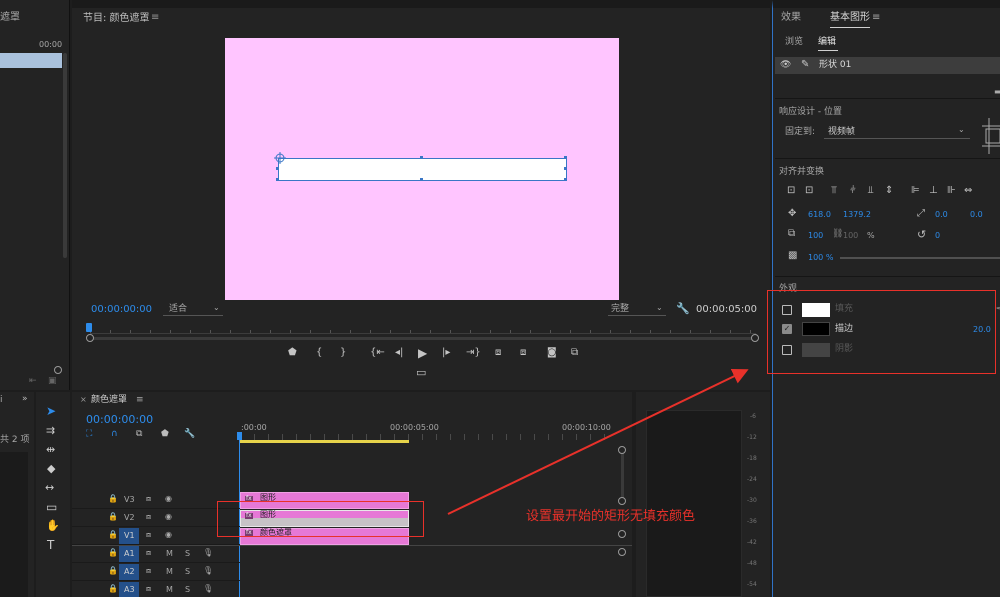  Describe the element at coordinates (58, 370) in the screenshot. I see `source-slider-handle` at that location.